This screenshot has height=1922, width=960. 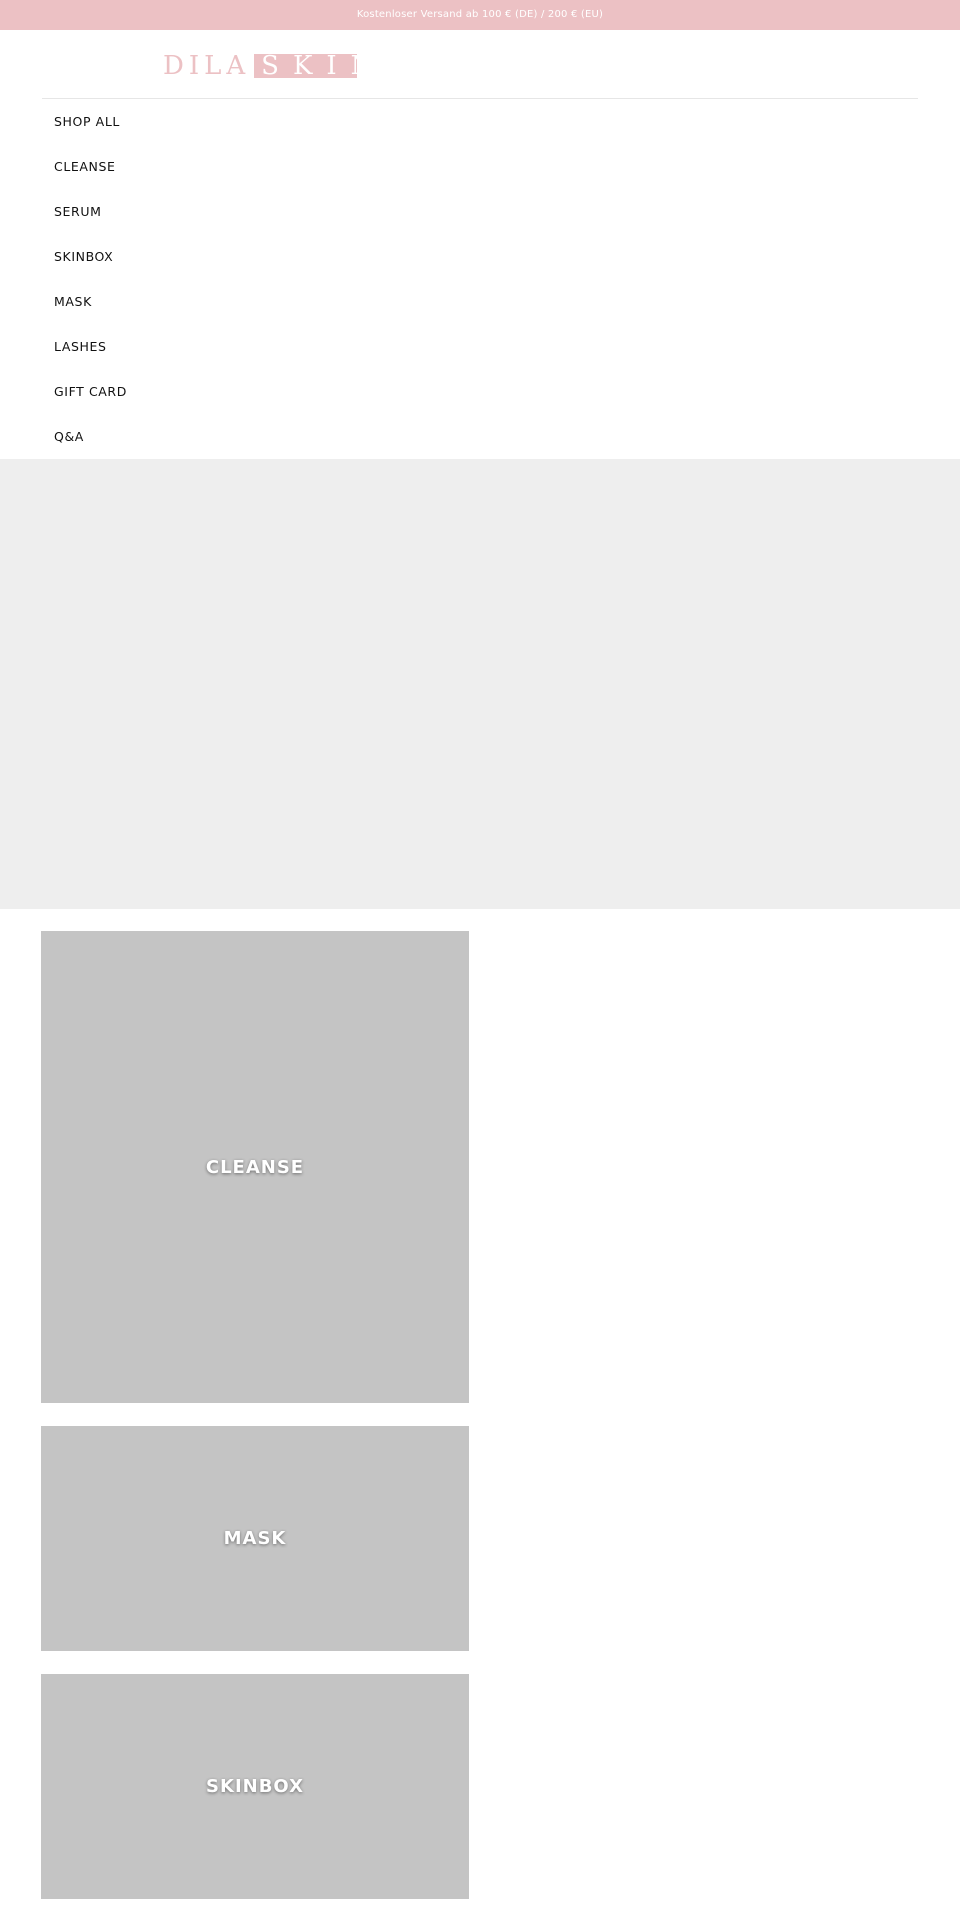 What do you see at coordinates (480, 391) in the screenshot?
I see `nav-item-gift-card: GIFT CARD` at bounding box center [480, 391].